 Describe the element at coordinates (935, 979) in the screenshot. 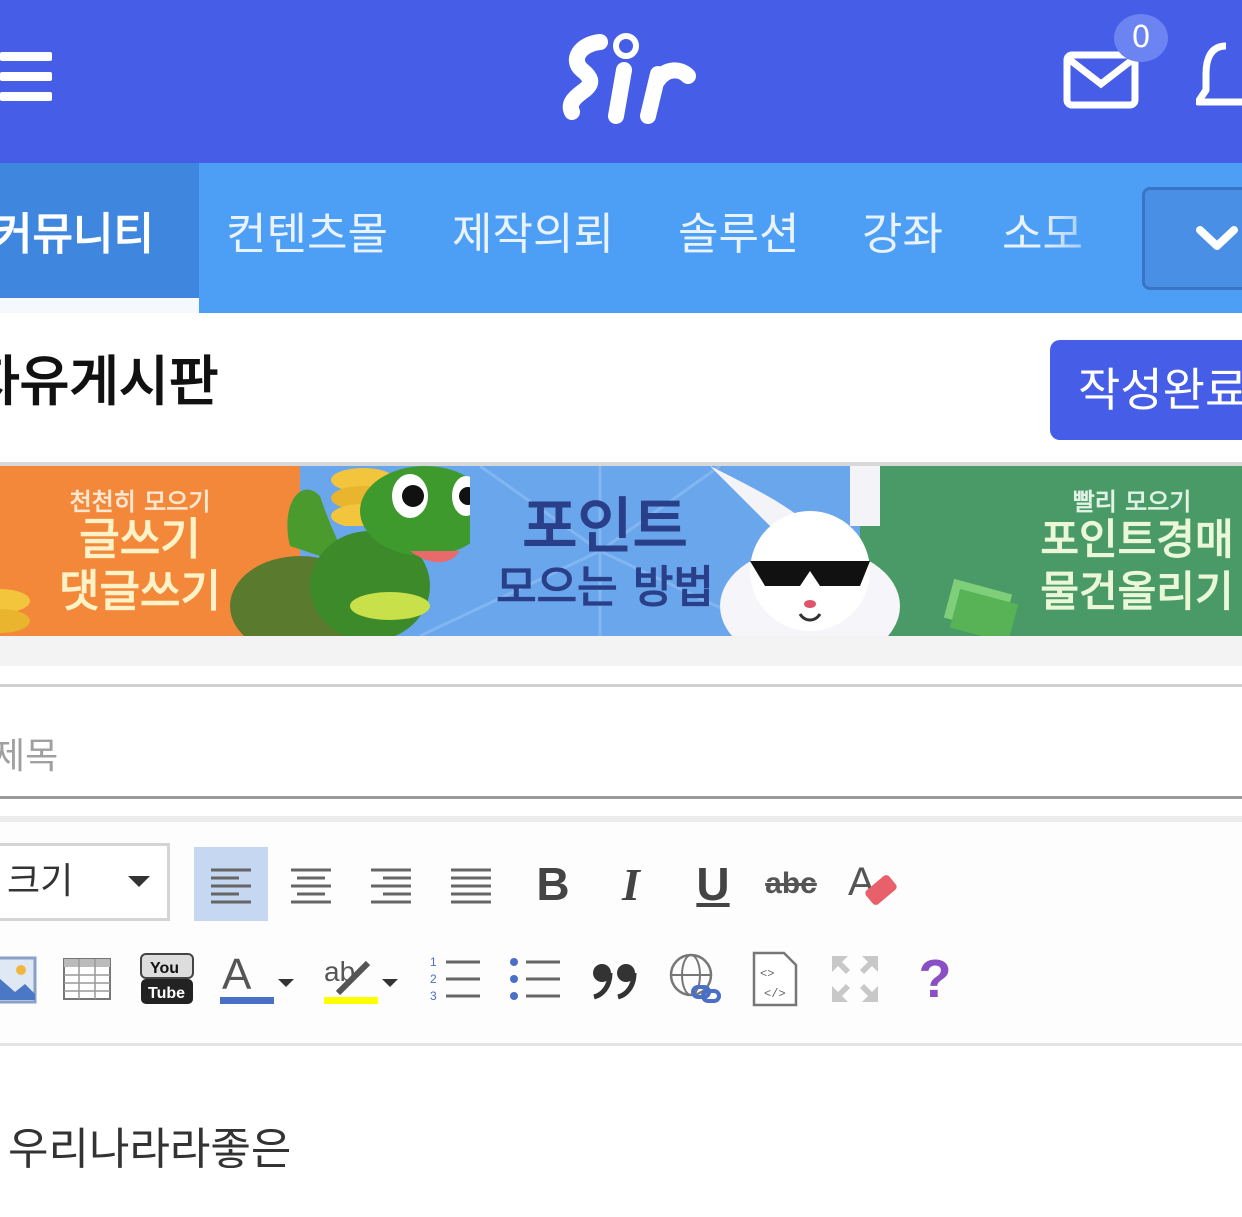

I see `help-icon: ?` at that location.